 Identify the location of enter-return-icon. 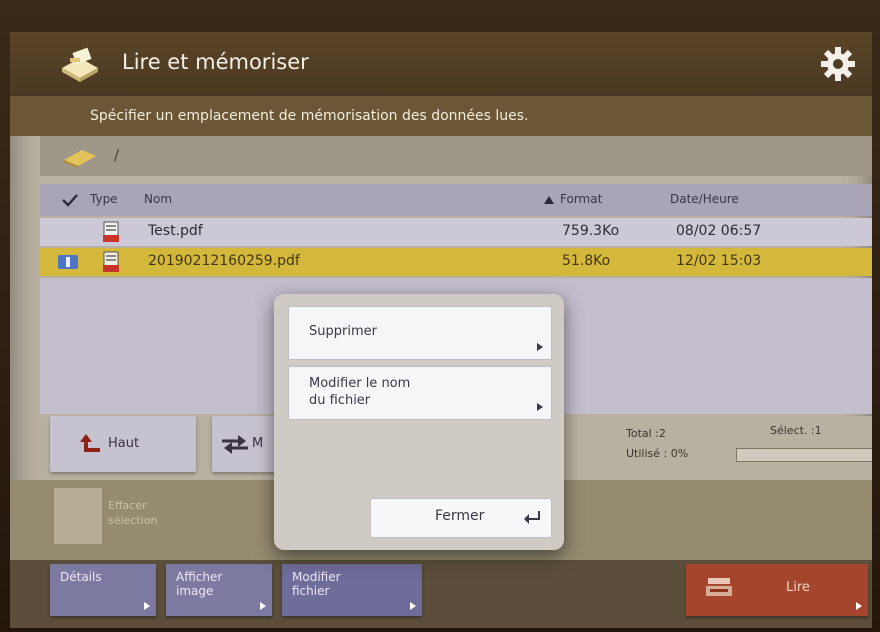
(532, 517).